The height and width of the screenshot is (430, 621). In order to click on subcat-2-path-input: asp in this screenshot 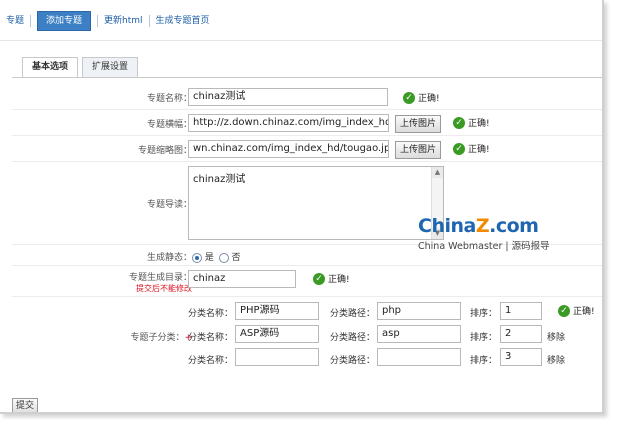, I will do `click(419, 334)`.